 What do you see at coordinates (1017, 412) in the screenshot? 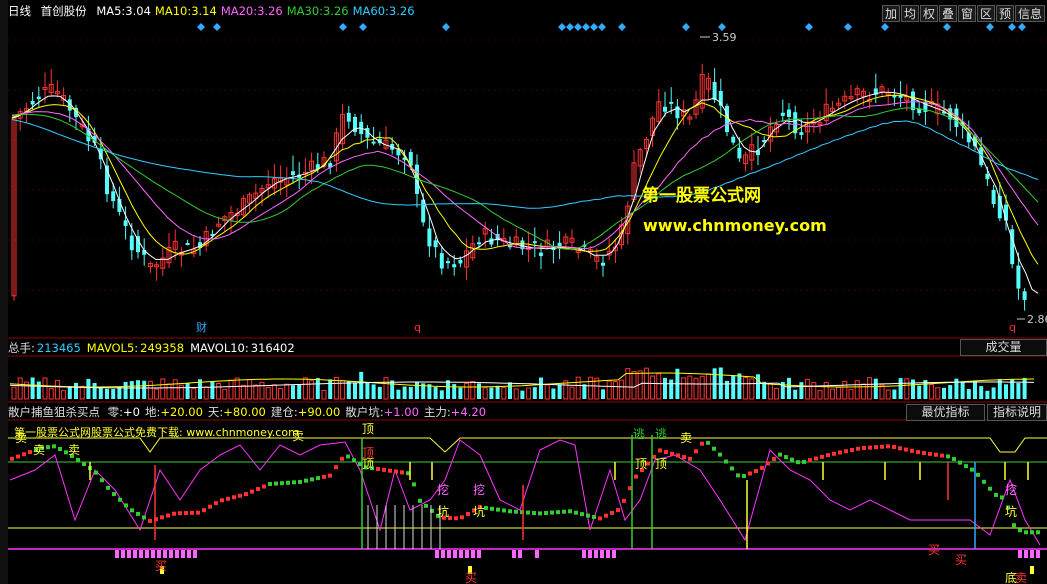
I see `indicator-help-button: 指标说明` at bounding box center [1017, 412].